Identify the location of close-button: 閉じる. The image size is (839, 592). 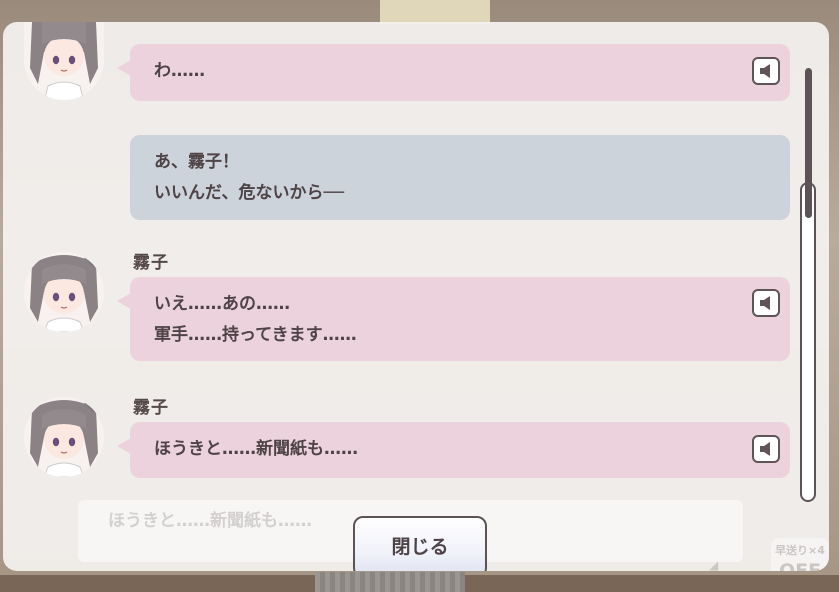
(420, 543).